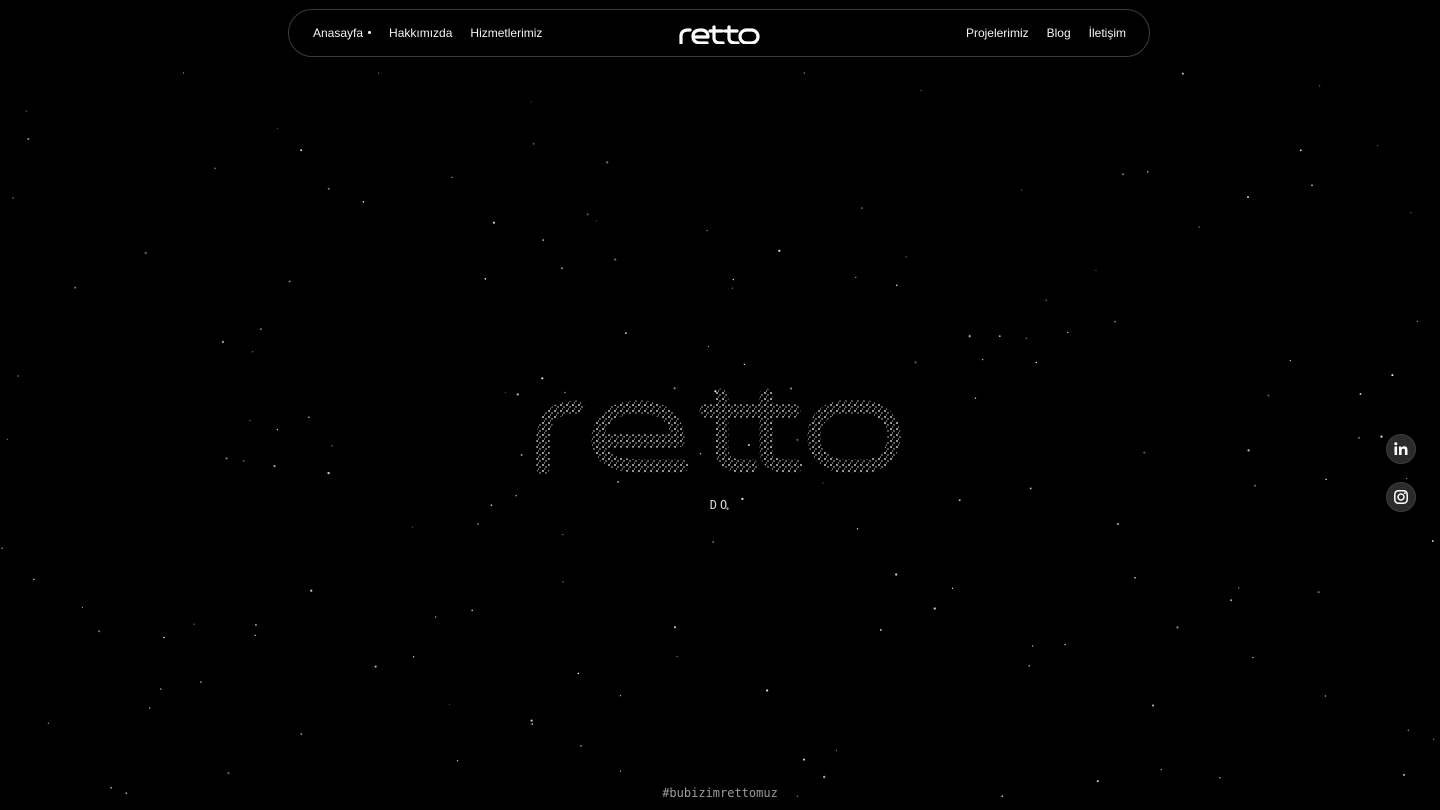  What do you see at coordinates (718, 431) in the screenshot?
I see `hero-particle-logo` at bounding box center [718, 431].